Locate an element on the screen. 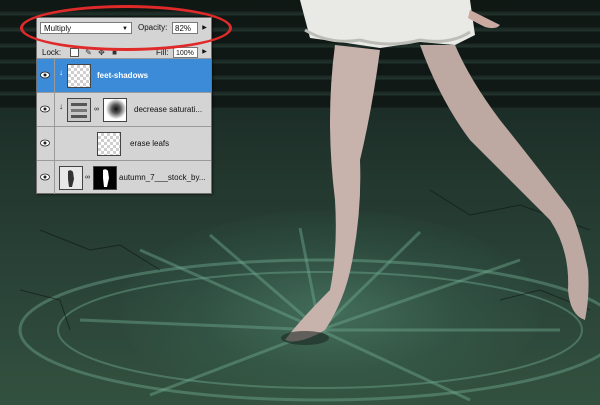  layer-row-feet-shadows: ↓ feet-shadows is located at coordinates (124, 75).